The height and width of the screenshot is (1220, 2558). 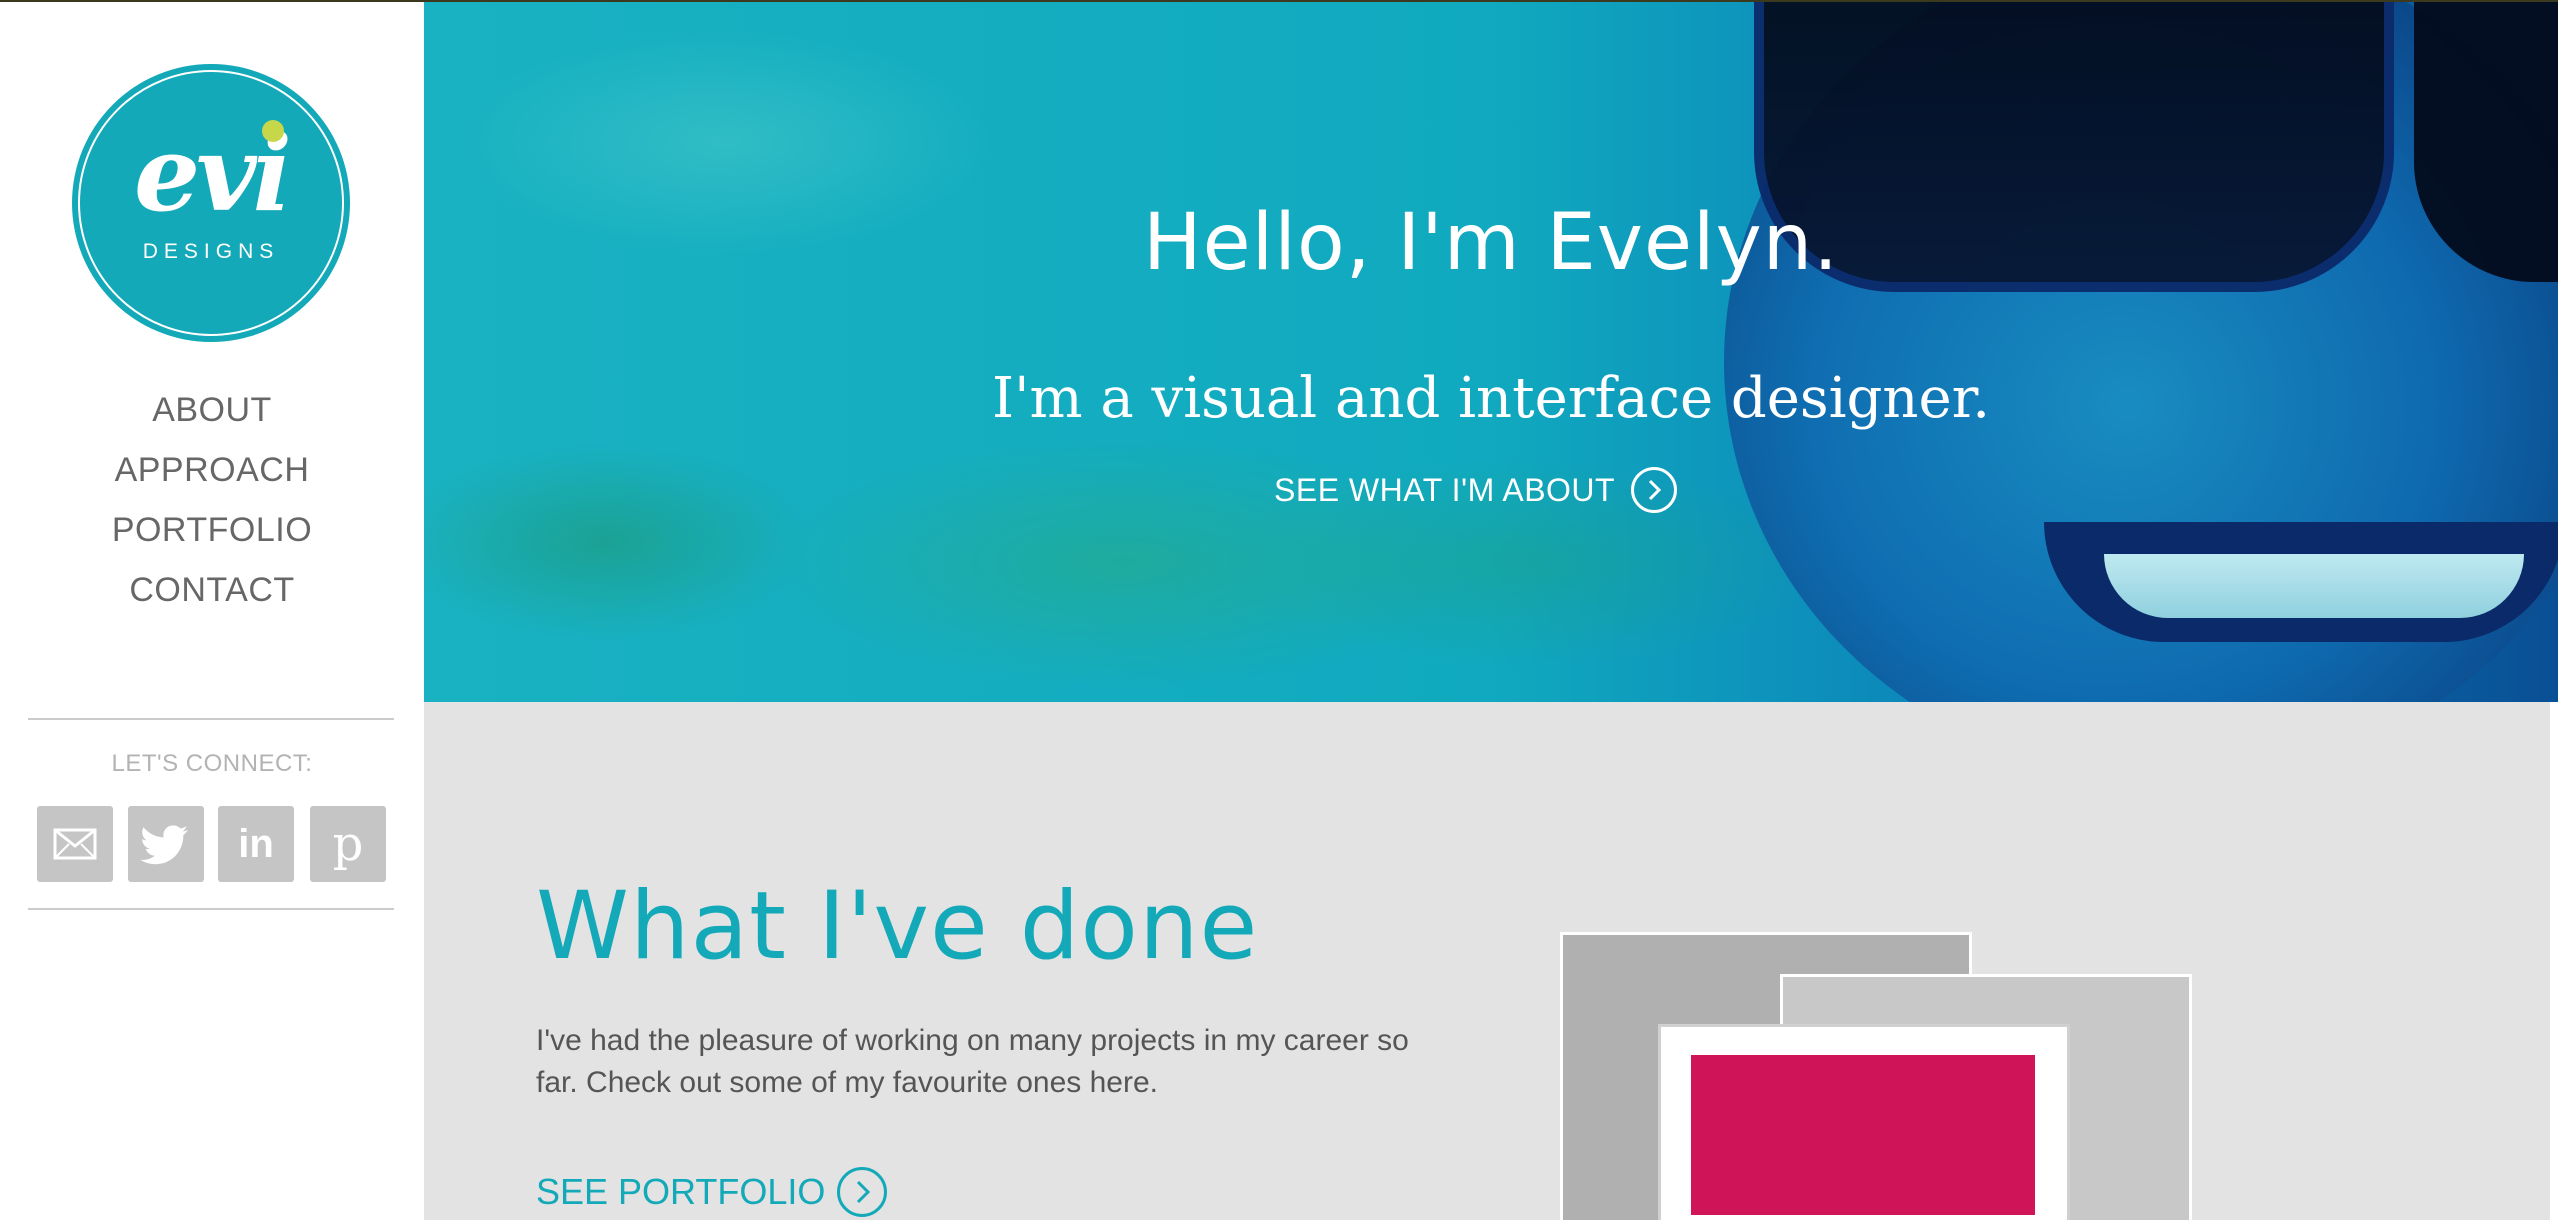 What do you see at coordinates (2554, 961) in the screenshot?
I see `page-right-edge` at bounding box center [2554, 961].